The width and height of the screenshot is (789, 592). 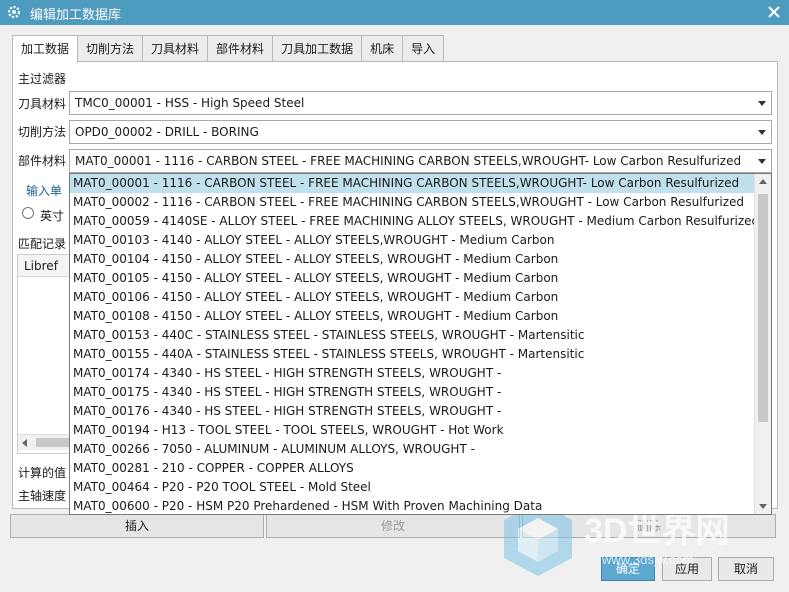 What do you see at coordinates (393, 526) in the screenshot?
I see `modify-button: 修改` at bounding box center [393, 526].